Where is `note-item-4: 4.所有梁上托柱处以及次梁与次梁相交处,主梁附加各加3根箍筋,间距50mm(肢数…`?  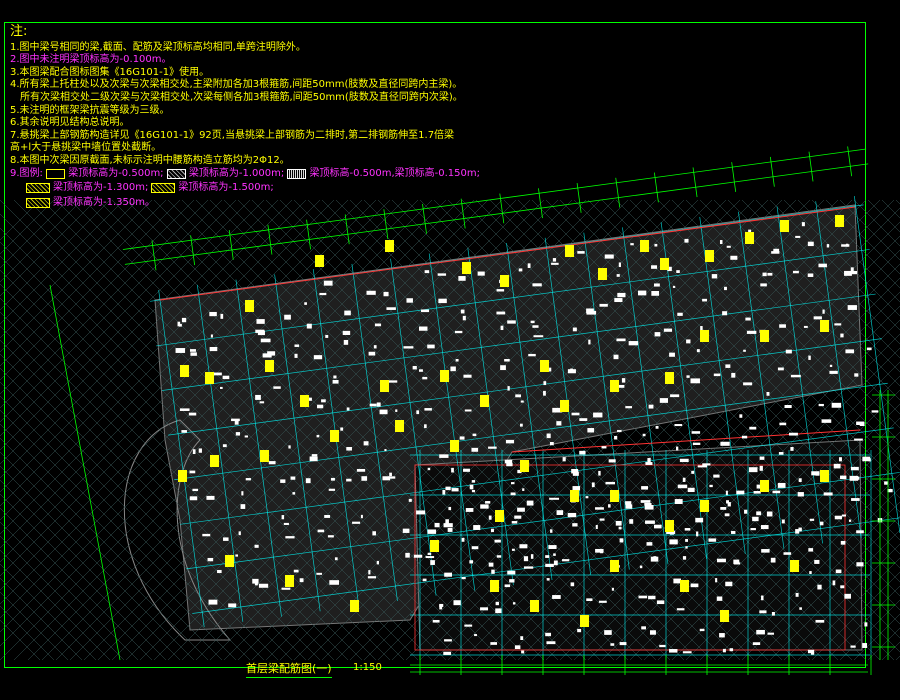
note-item-4: 4.所有梁上托柱处以及次梁与次梁相交处,主梁附加各加3根箍筋,间距50mm(肢数… is located at coordinates (236, 85).